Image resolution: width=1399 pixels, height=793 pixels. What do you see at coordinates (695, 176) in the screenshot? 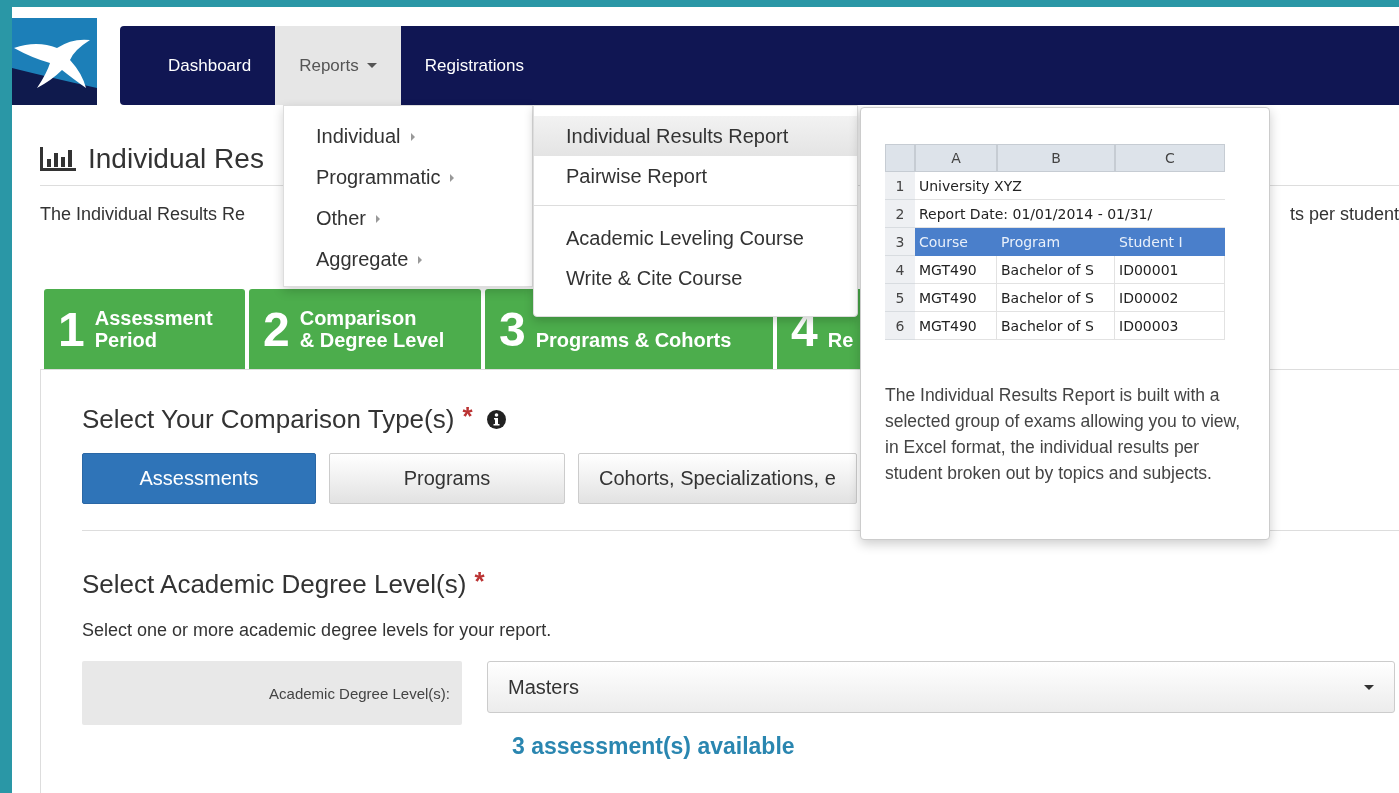
I see `menu-item: Pairwise Report` at bounding box center [695, 176].